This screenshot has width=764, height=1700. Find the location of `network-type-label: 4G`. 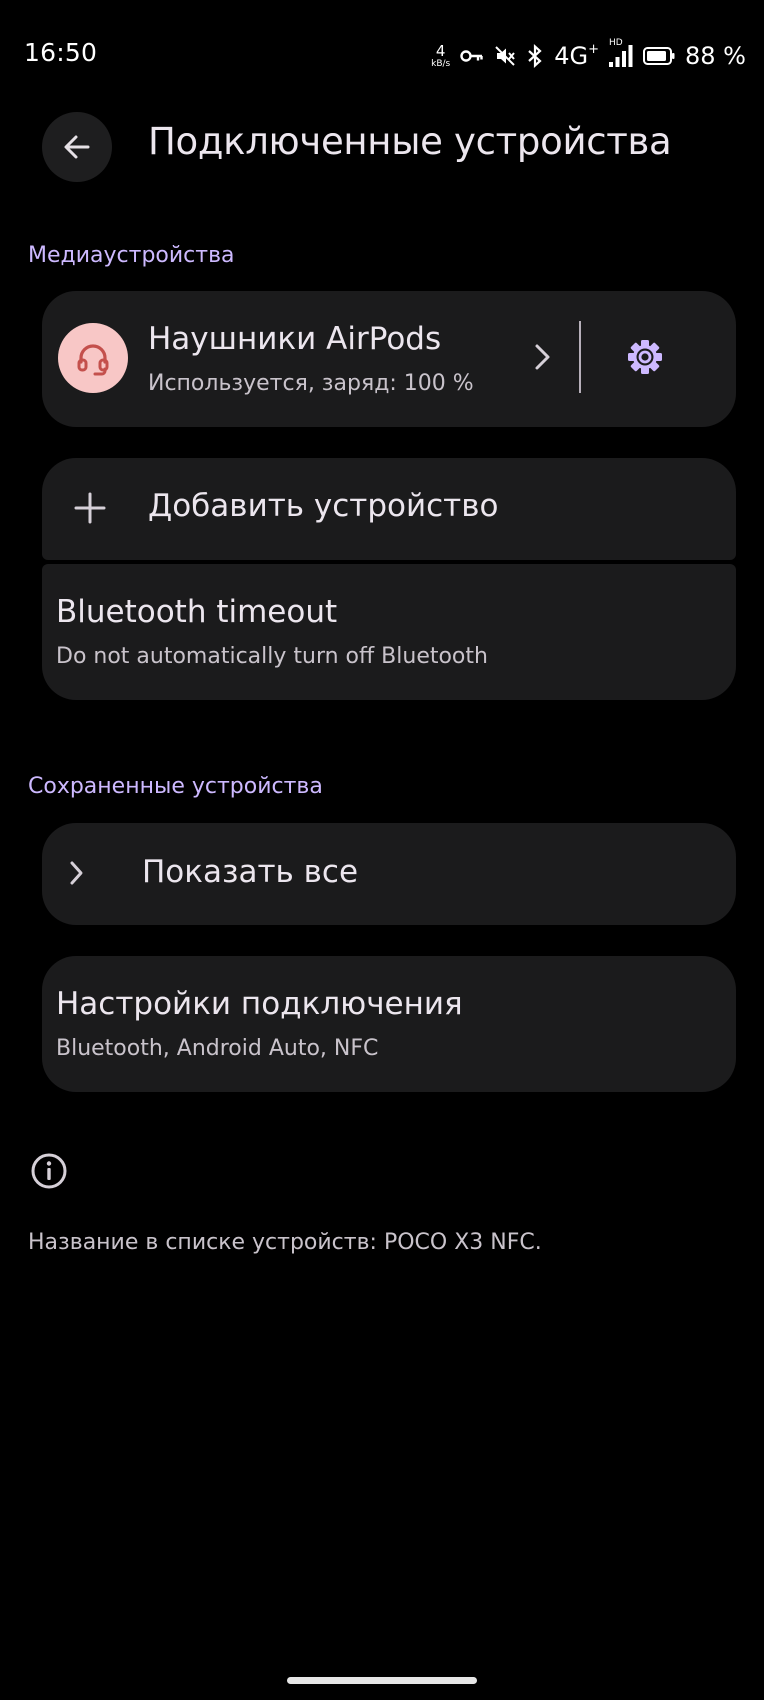

network-type-label: 4G is located at coordinates (571, 56).